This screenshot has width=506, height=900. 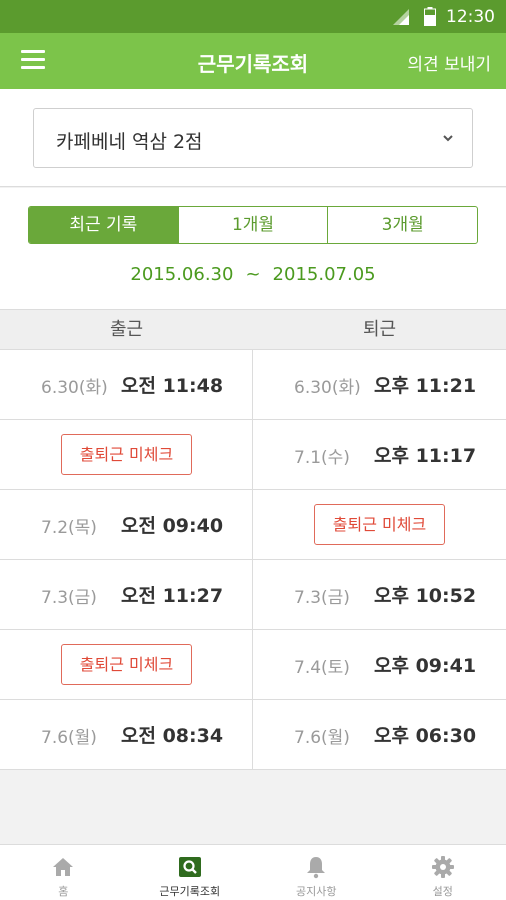 What do you see at coordinates (103, 225) in the screenshot?
I see `tab-recent: 최근 기록` at bounding box center [103, 225].